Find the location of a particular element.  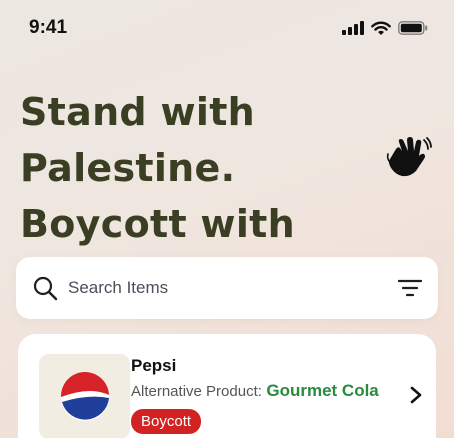

filter-icon is located at coordinates (410, 288).